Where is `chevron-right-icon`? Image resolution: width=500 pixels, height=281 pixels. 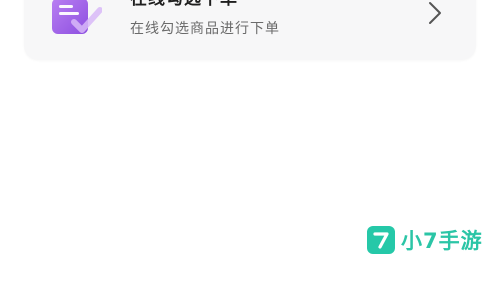 chevron-right-icon is located at coordinates (435, 13).